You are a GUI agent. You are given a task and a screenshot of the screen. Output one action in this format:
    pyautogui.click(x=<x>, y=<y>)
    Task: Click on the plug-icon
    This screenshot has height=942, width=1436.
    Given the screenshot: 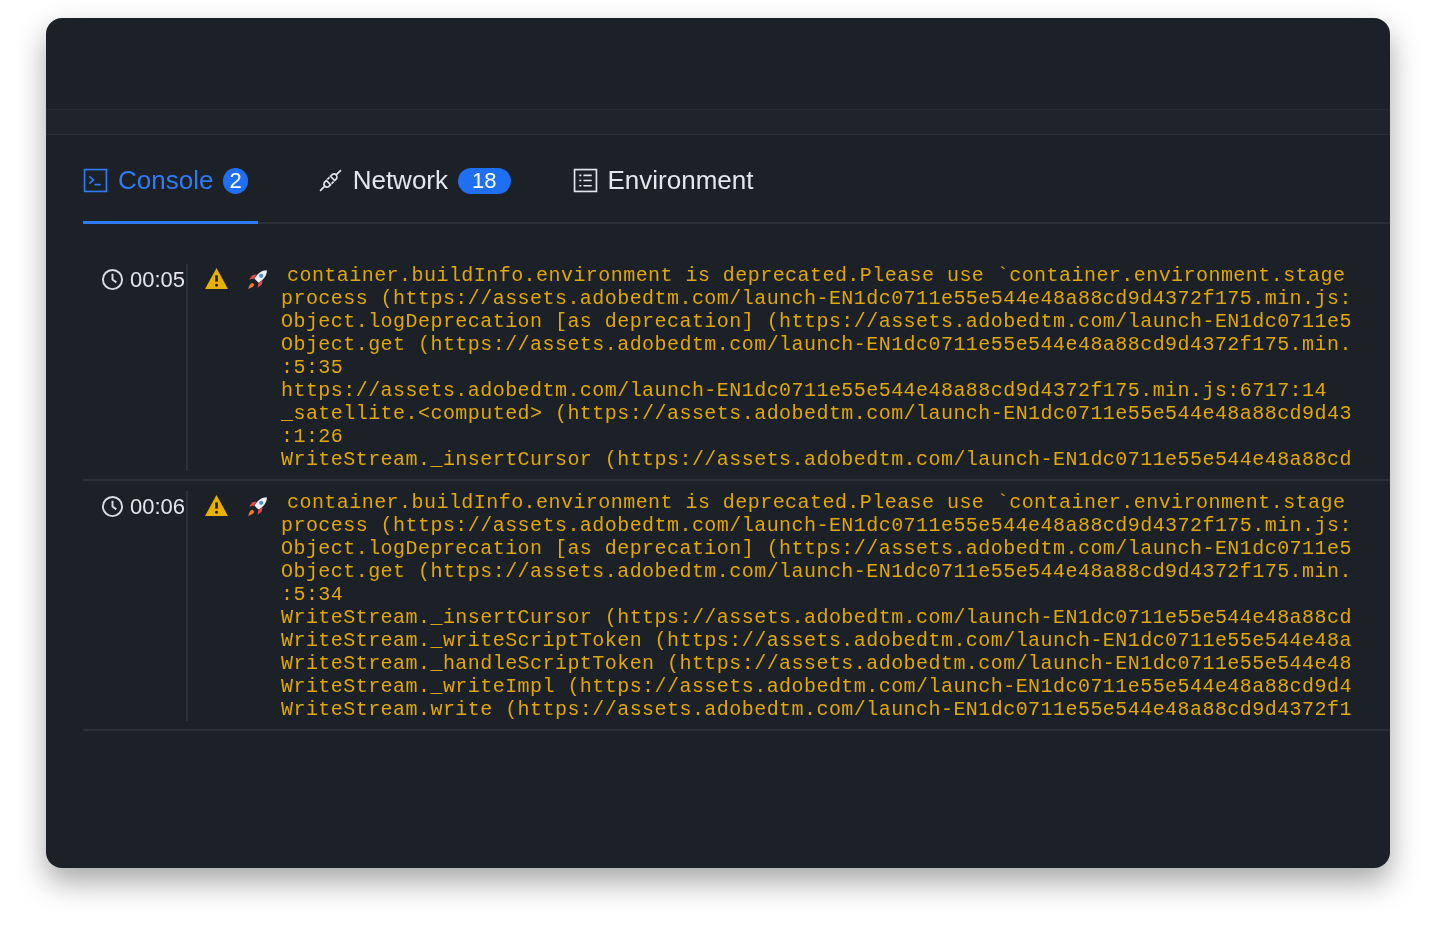 What is the action you would take?
    pyautogui.click(x=330, y=180)
    